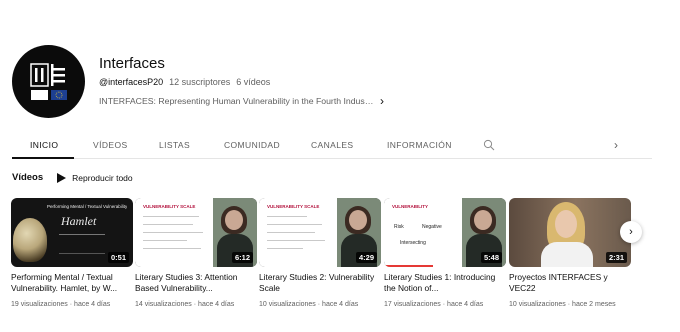  Describe the element at coordinates (567, 232) in the screenshot. I see `presenter-image` at that location.